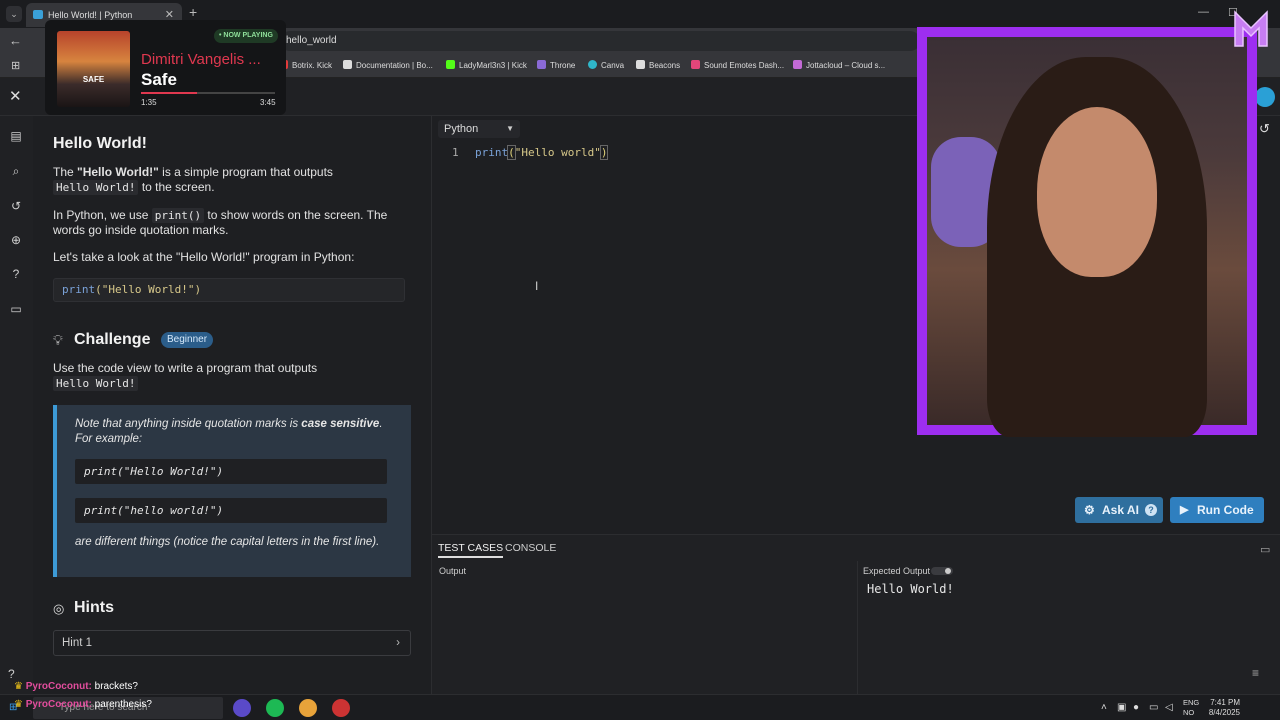 This screenshot has width=1280, height=720. I want to click on left-rail: ▤ ⌕ ↺ ⊕ ? ▭, so click(16, 405).